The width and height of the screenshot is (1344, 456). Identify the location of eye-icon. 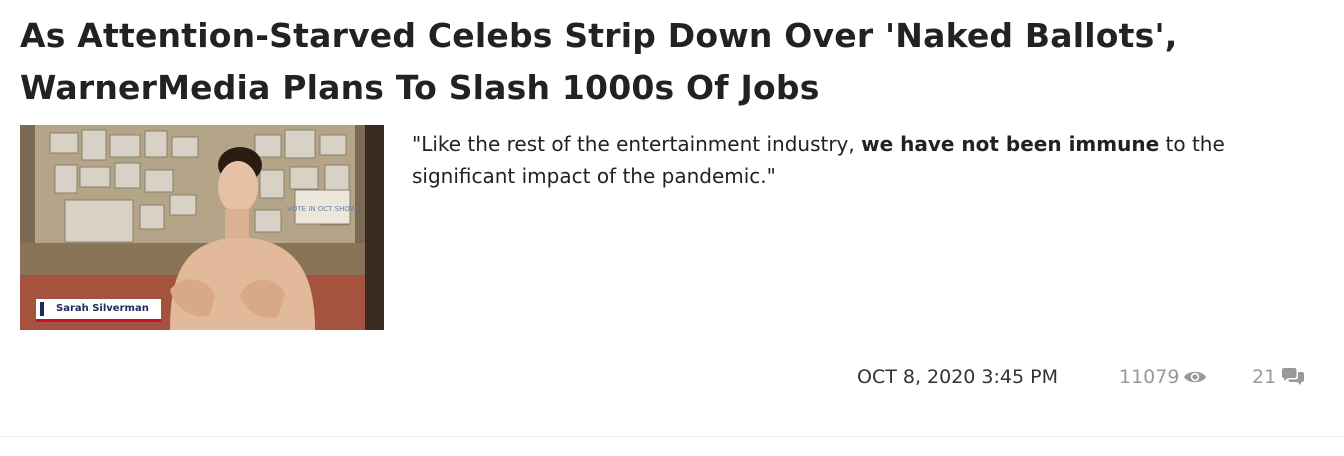
(1195, 377).